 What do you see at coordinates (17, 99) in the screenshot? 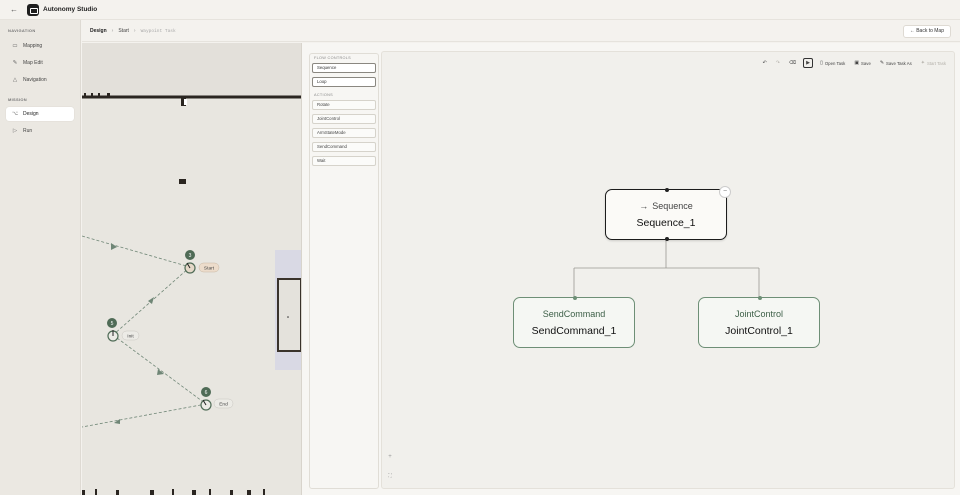
I see `nav-heading-mission: MISSION` at bounding box center [17, 99].